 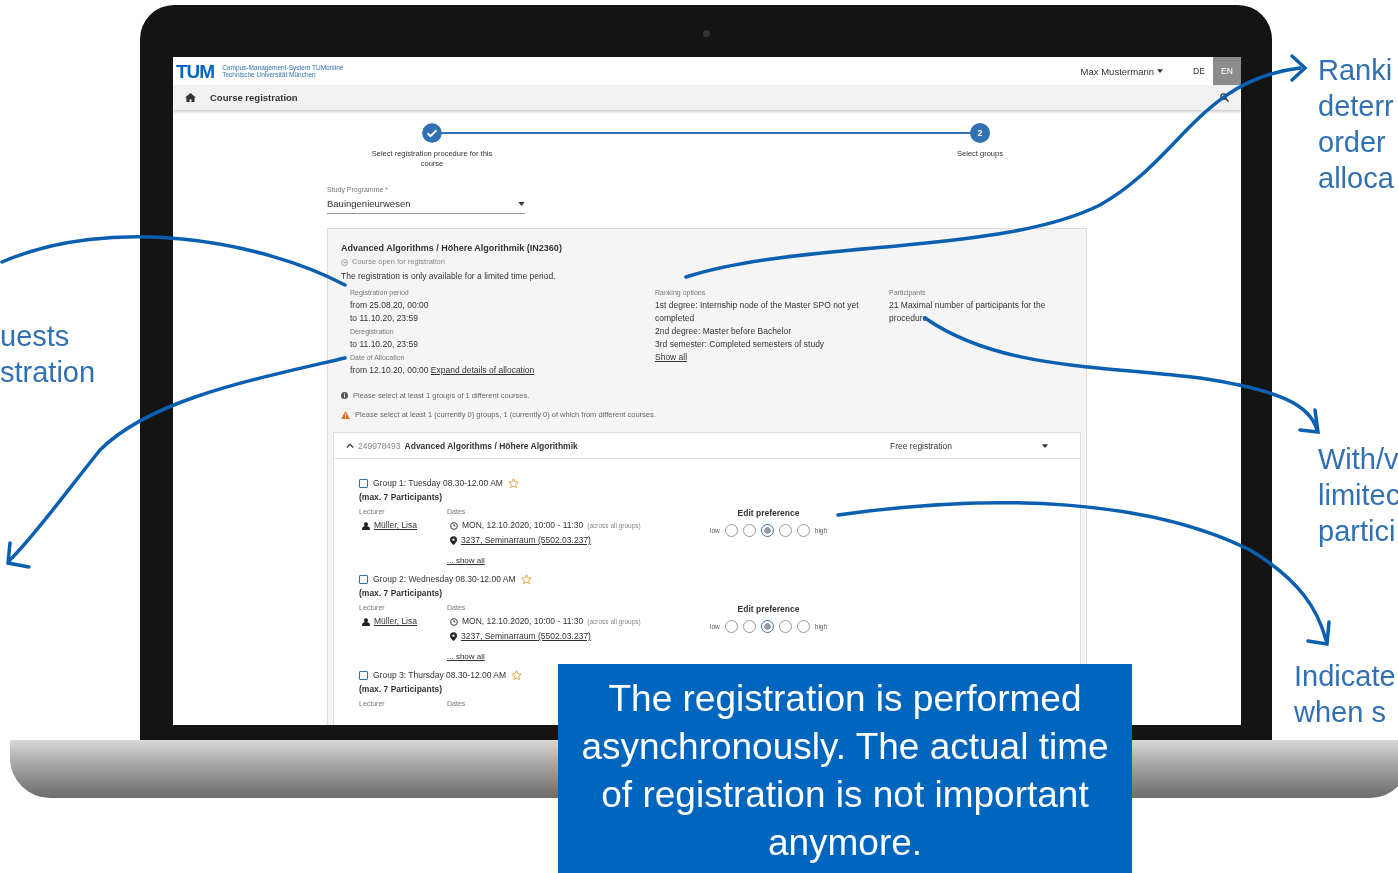 I want to click on study-programme-select: Bauingenieurwesen, so click(x=426, y=205).